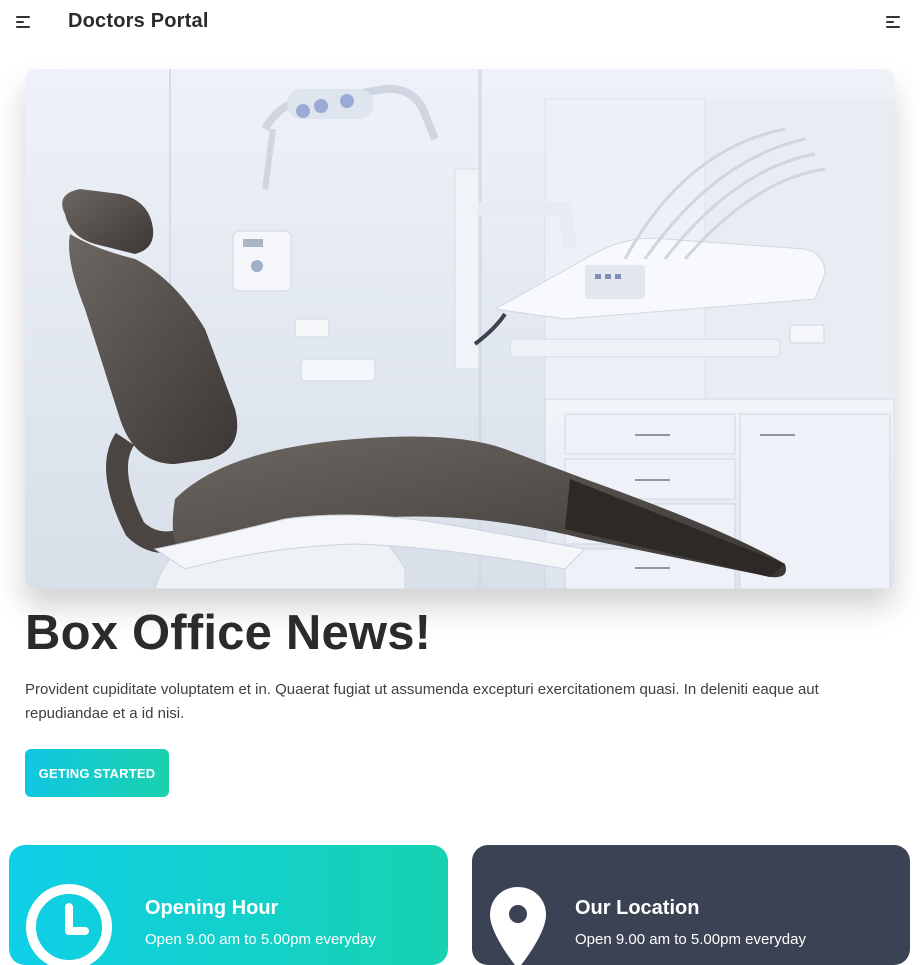 The height and width of the screenshot is (965, 920). What do you see at coordinates (70, 924) in the screenshot?
I see `clock-icon` at bounding box center [70, 924].